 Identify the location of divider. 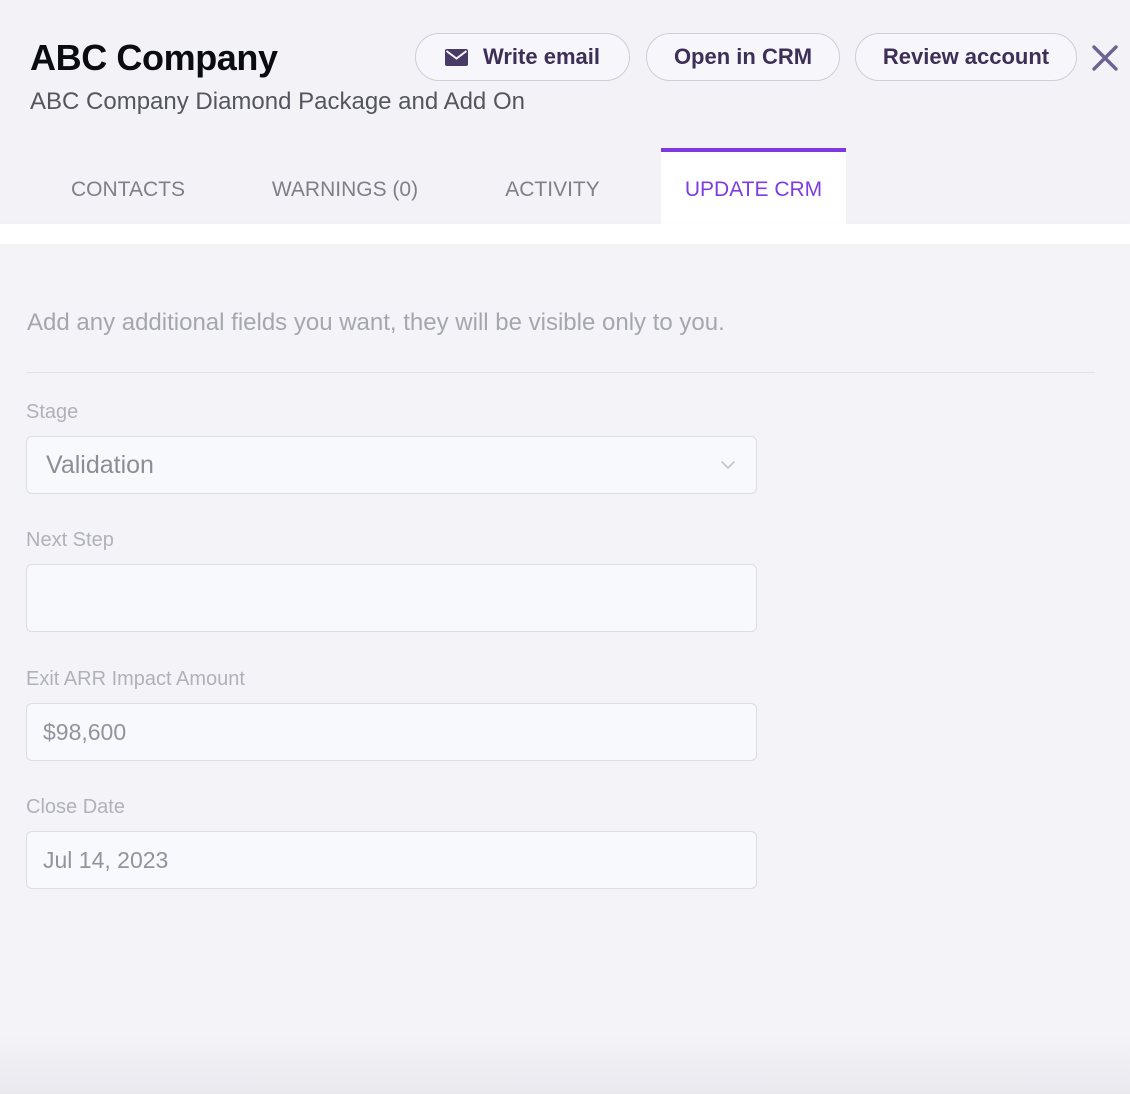
(560, 372).